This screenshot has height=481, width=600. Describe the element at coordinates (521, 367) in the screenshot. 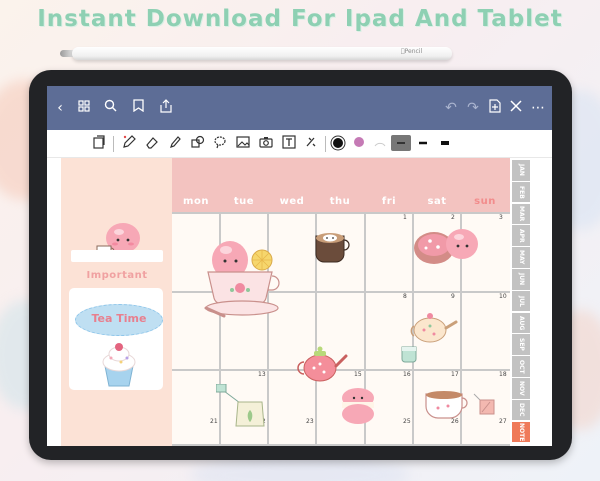

I see `month-tab-oct: OCT` at that location.